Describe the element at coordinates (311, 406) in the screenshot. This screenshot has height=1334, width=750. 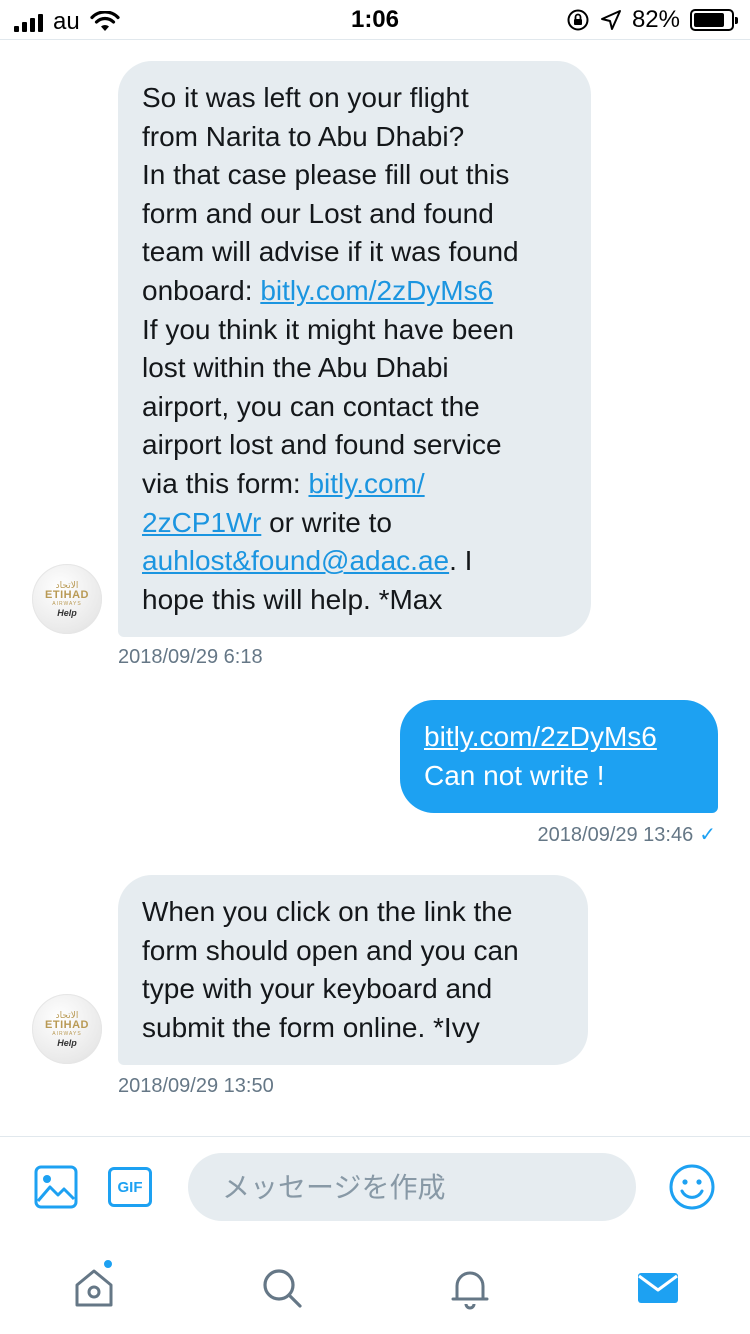
I see `message-text: airport, you can contact the` at that location.